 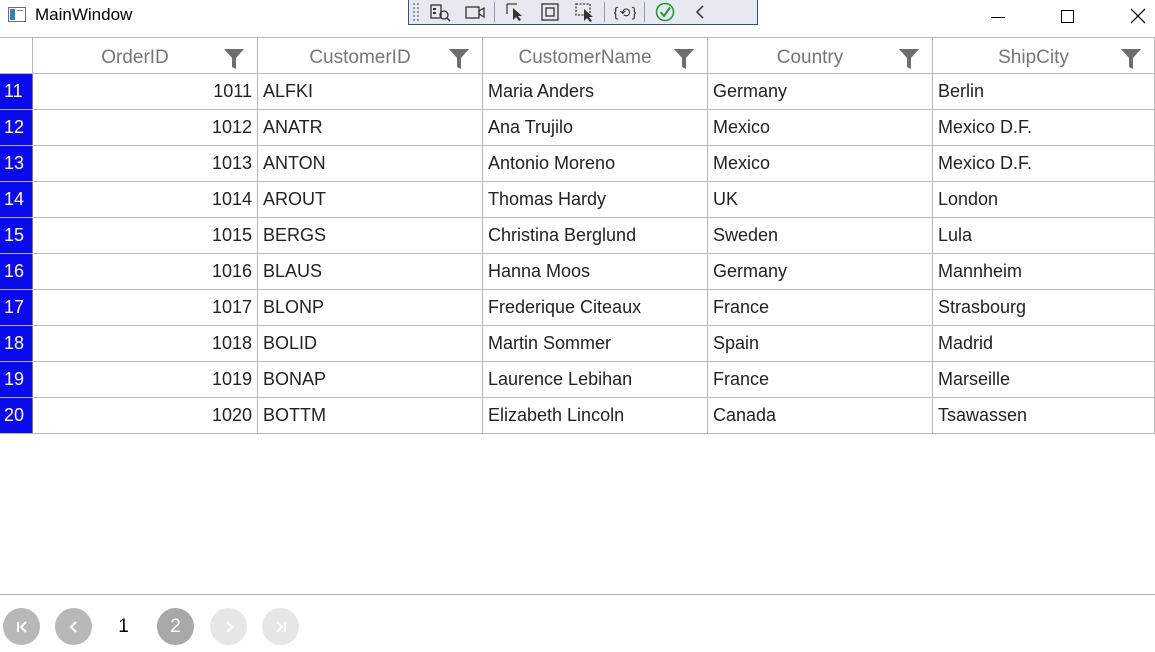 What do you see at coordinates (370, 271) in the screenshot?
I see `cell-customer-id: BLAUS` at bounding box center [370, 271].